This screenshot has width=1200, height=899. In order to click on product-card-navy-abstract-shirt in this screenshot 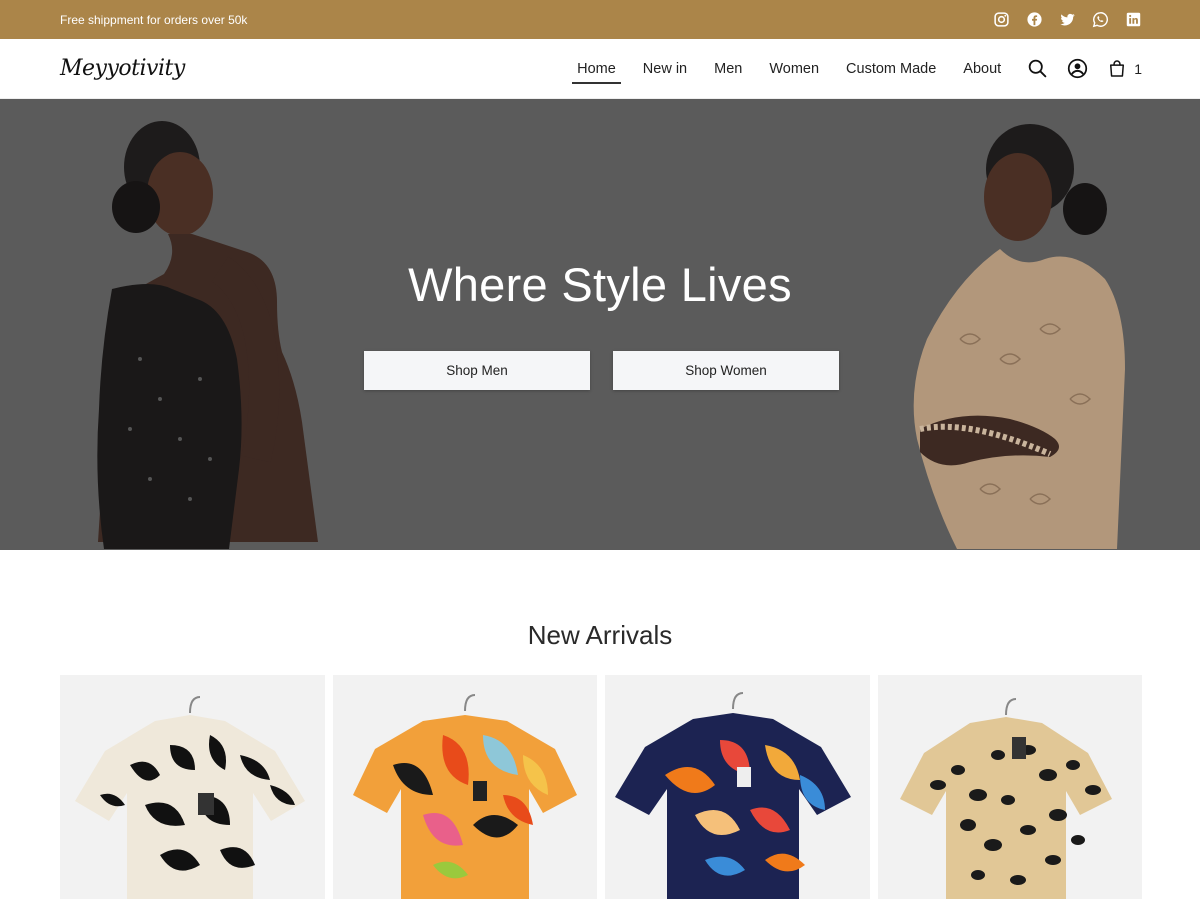, I will do `click(737, 787)`.